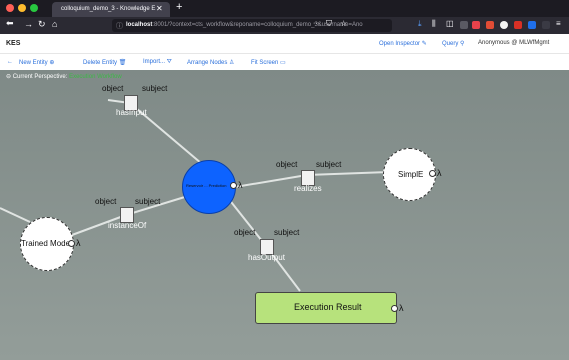  I want to click on maximize-window-button, so click(34, 8).